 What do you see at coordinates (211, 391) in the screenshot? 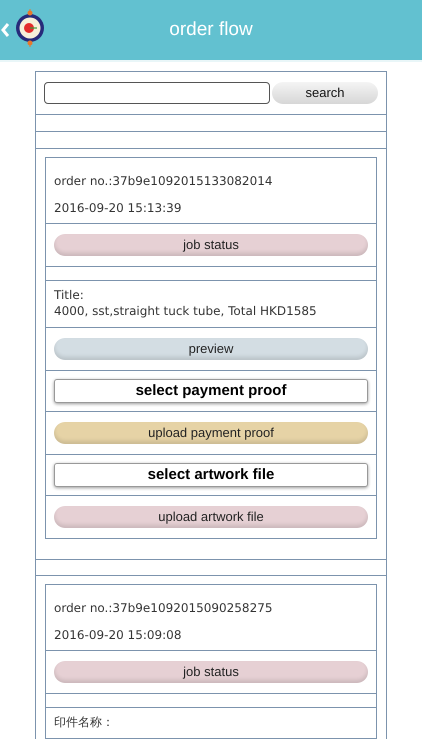
I see `file-select-button: select payment proof` at bounding box center [211, 391].